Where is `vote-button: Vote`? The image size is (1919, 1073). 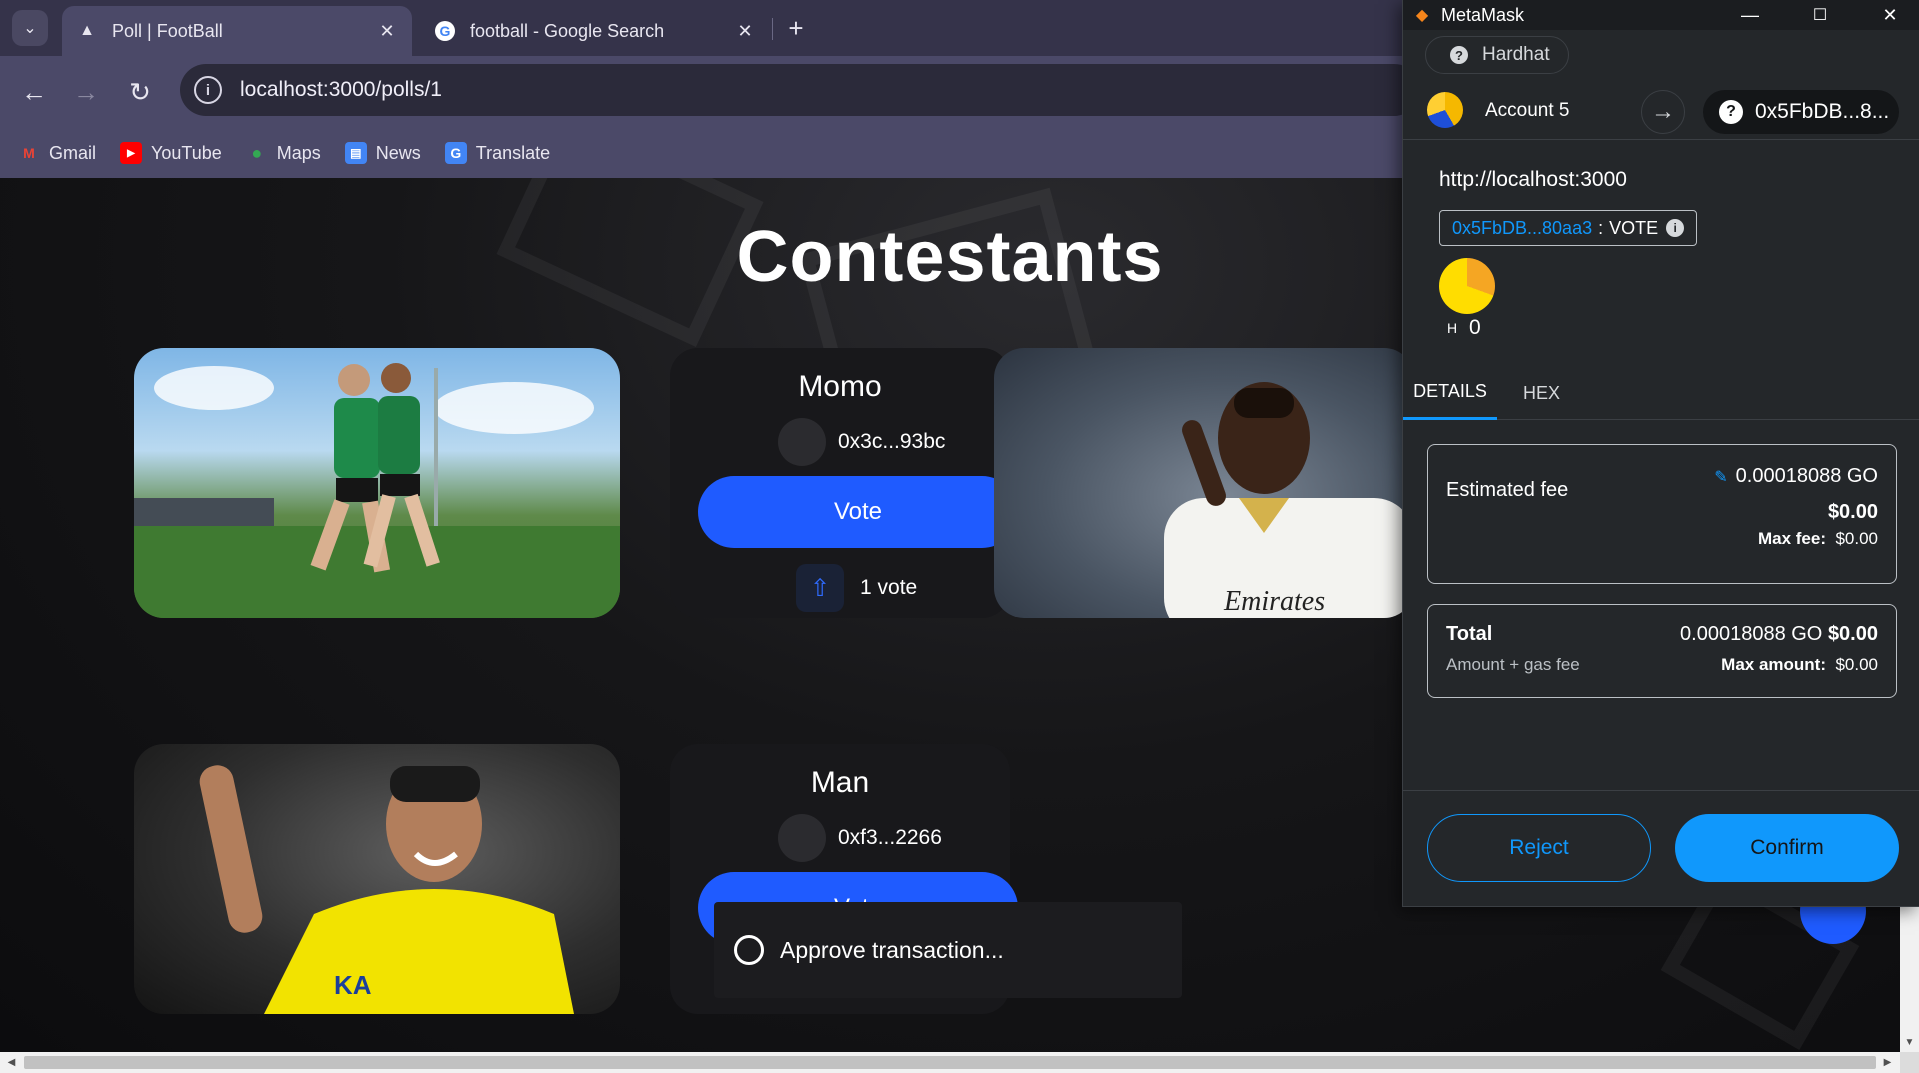
vote-button: Vote is located at coordinates (858, 512).